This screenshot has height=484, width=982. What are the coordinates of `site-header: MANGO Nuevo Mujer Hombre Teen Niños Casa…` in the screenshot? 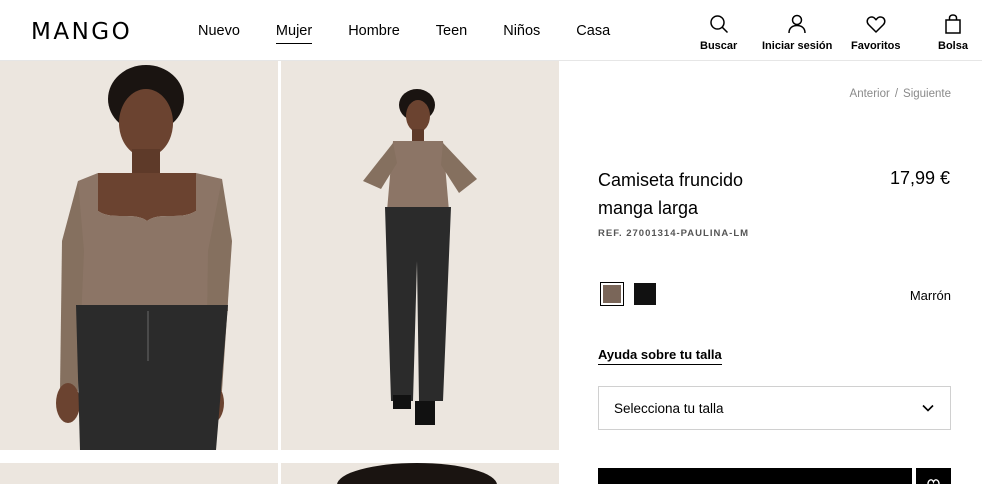 It's located at (491, 30).